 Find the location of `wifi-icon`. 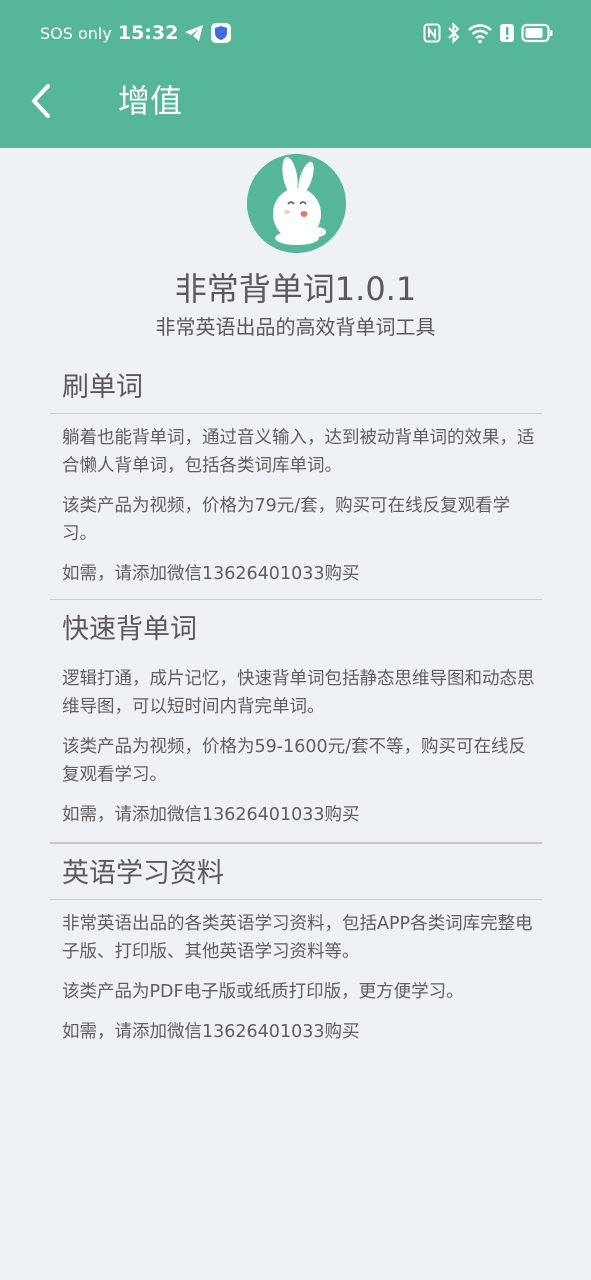

wifi-icon is located at coordinates (480, 33).